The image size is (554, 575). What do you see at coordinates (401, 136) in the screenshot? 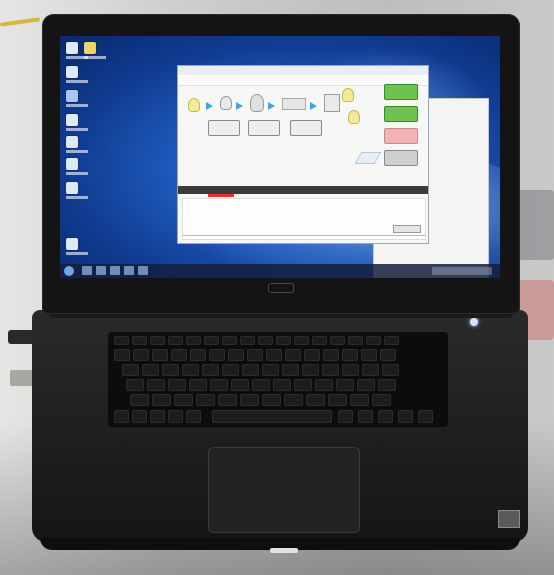
I see `red-button` at bounding box center [401, 136].